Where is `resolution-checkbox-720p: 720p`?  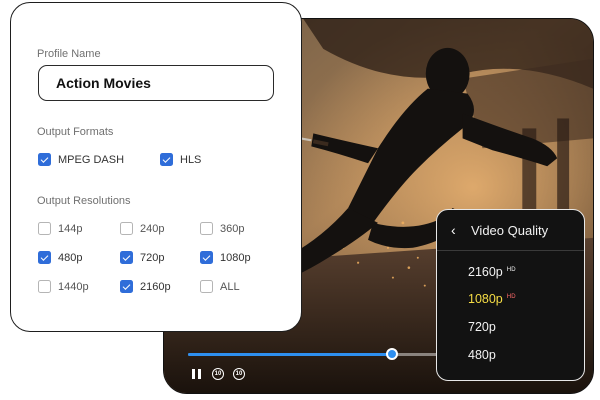 resolution-checkbox-720p: 720p is located at coordinates (142, 257).